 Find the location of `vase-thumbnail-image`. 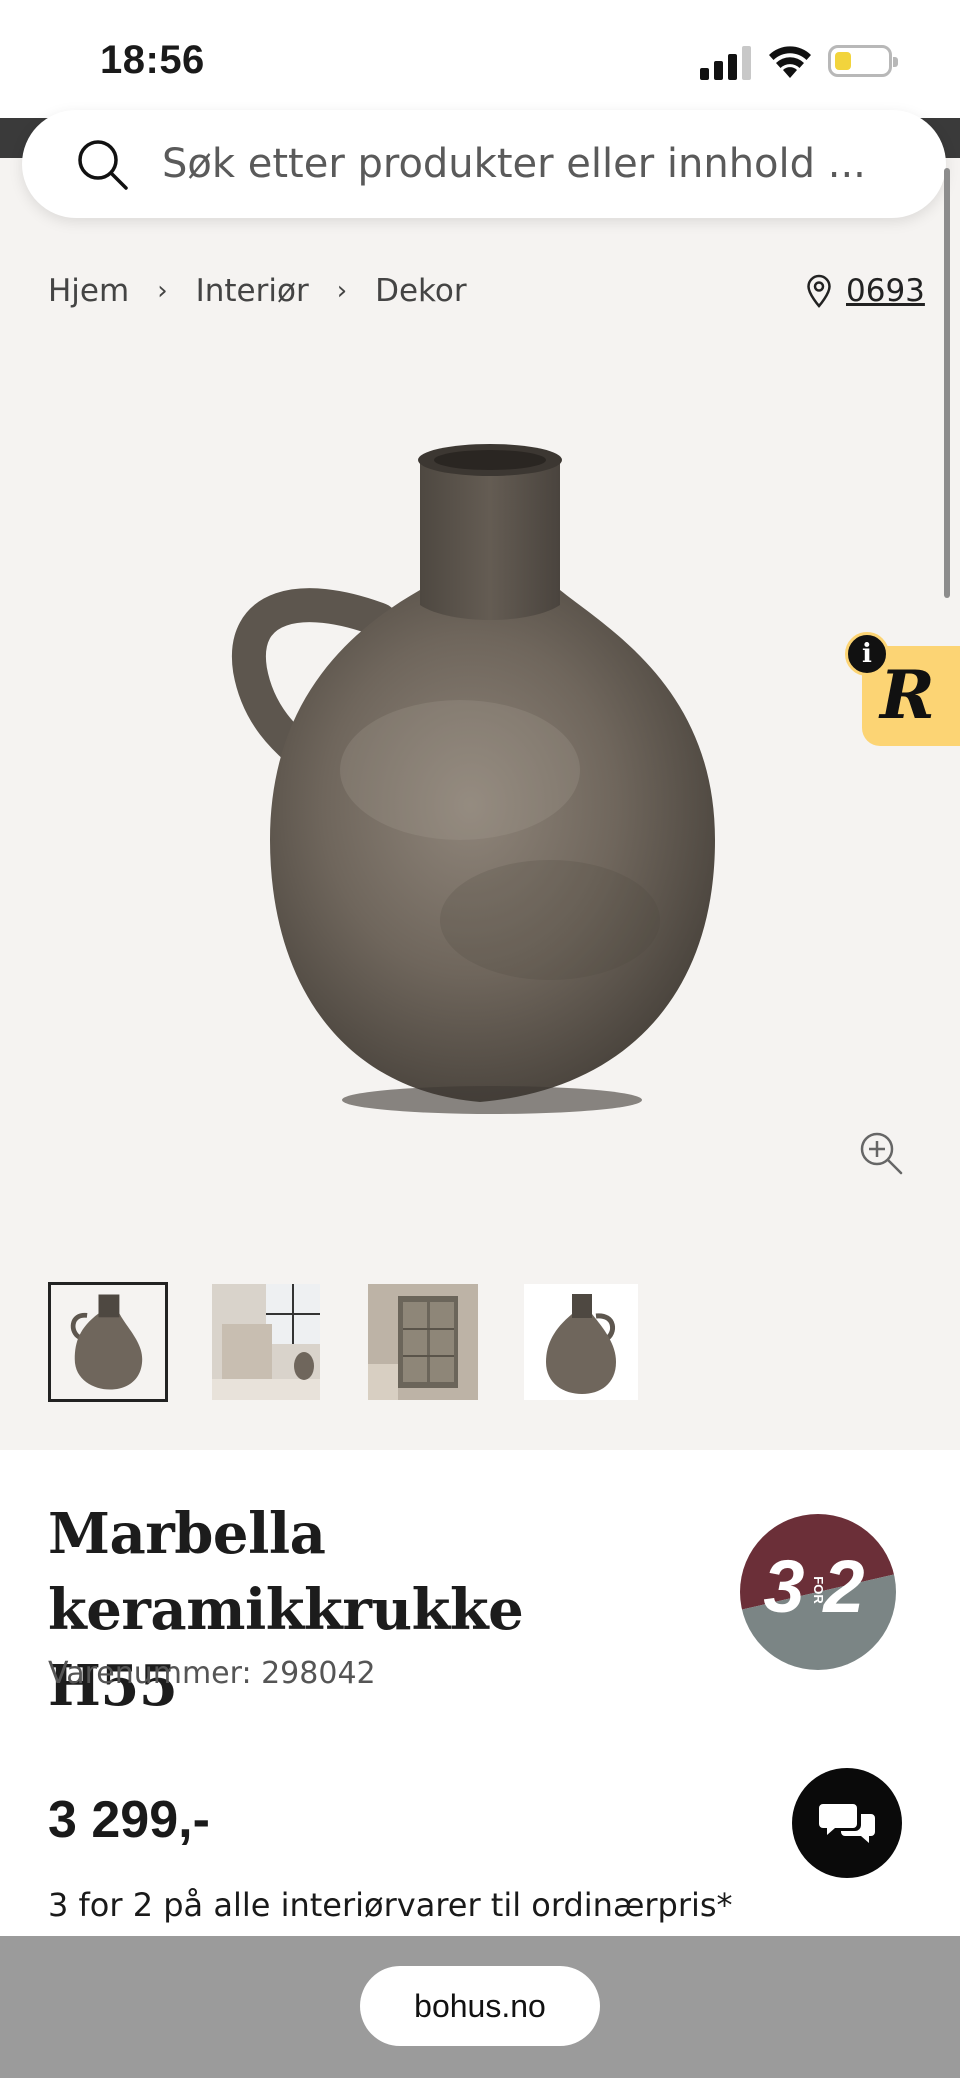

vase-thumbnail-image is located at coordinates (108, 1342).